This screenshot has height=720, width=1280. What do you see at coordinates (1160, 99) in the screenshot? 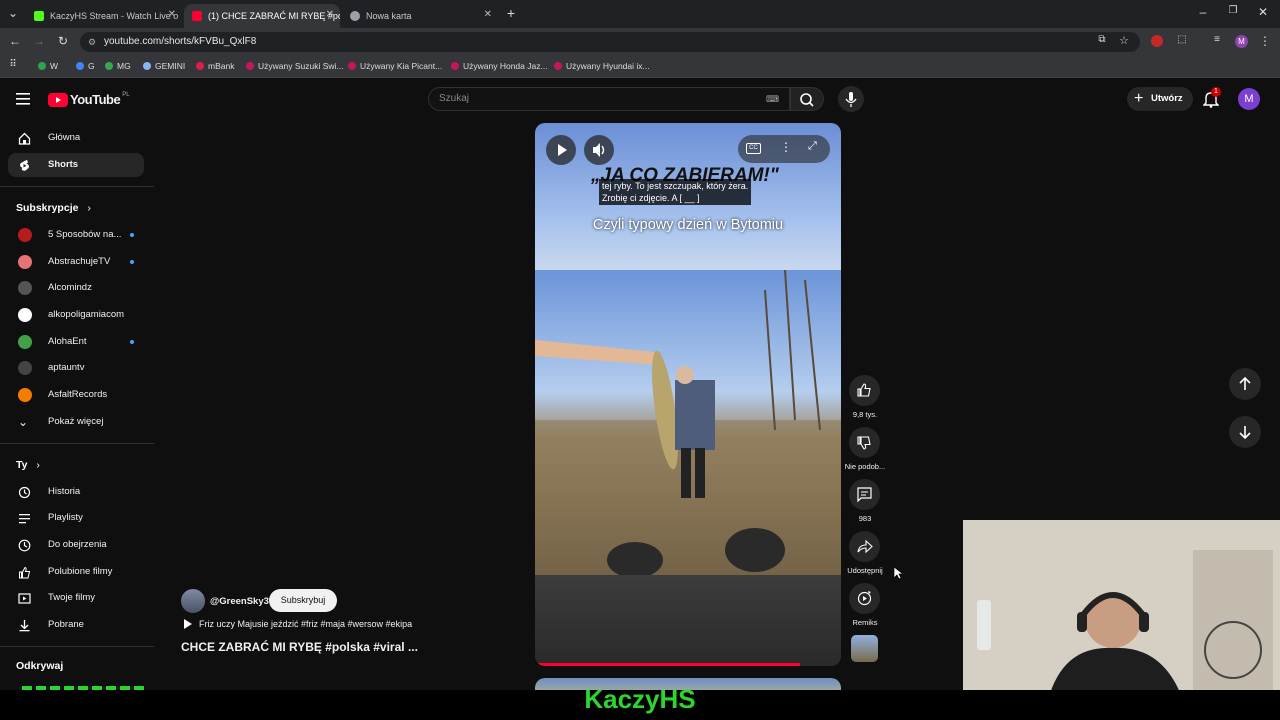
I see `create-button: + Utwórz` at bounding box center [1160, 99].